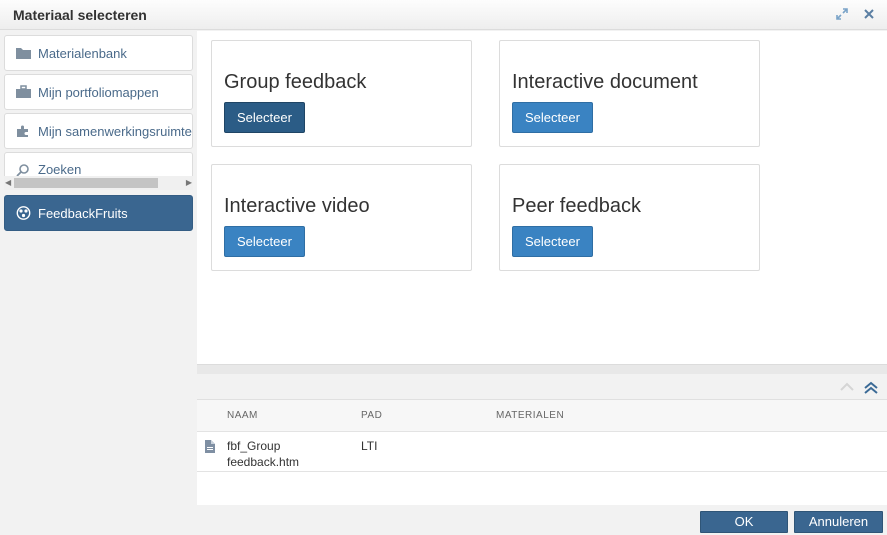 Image resolution: width=887 pixels, height=535 pixels. Describe the element at coordinates (23, 213) in the screenshot. I see `feedbackfruits-icon` at that location.